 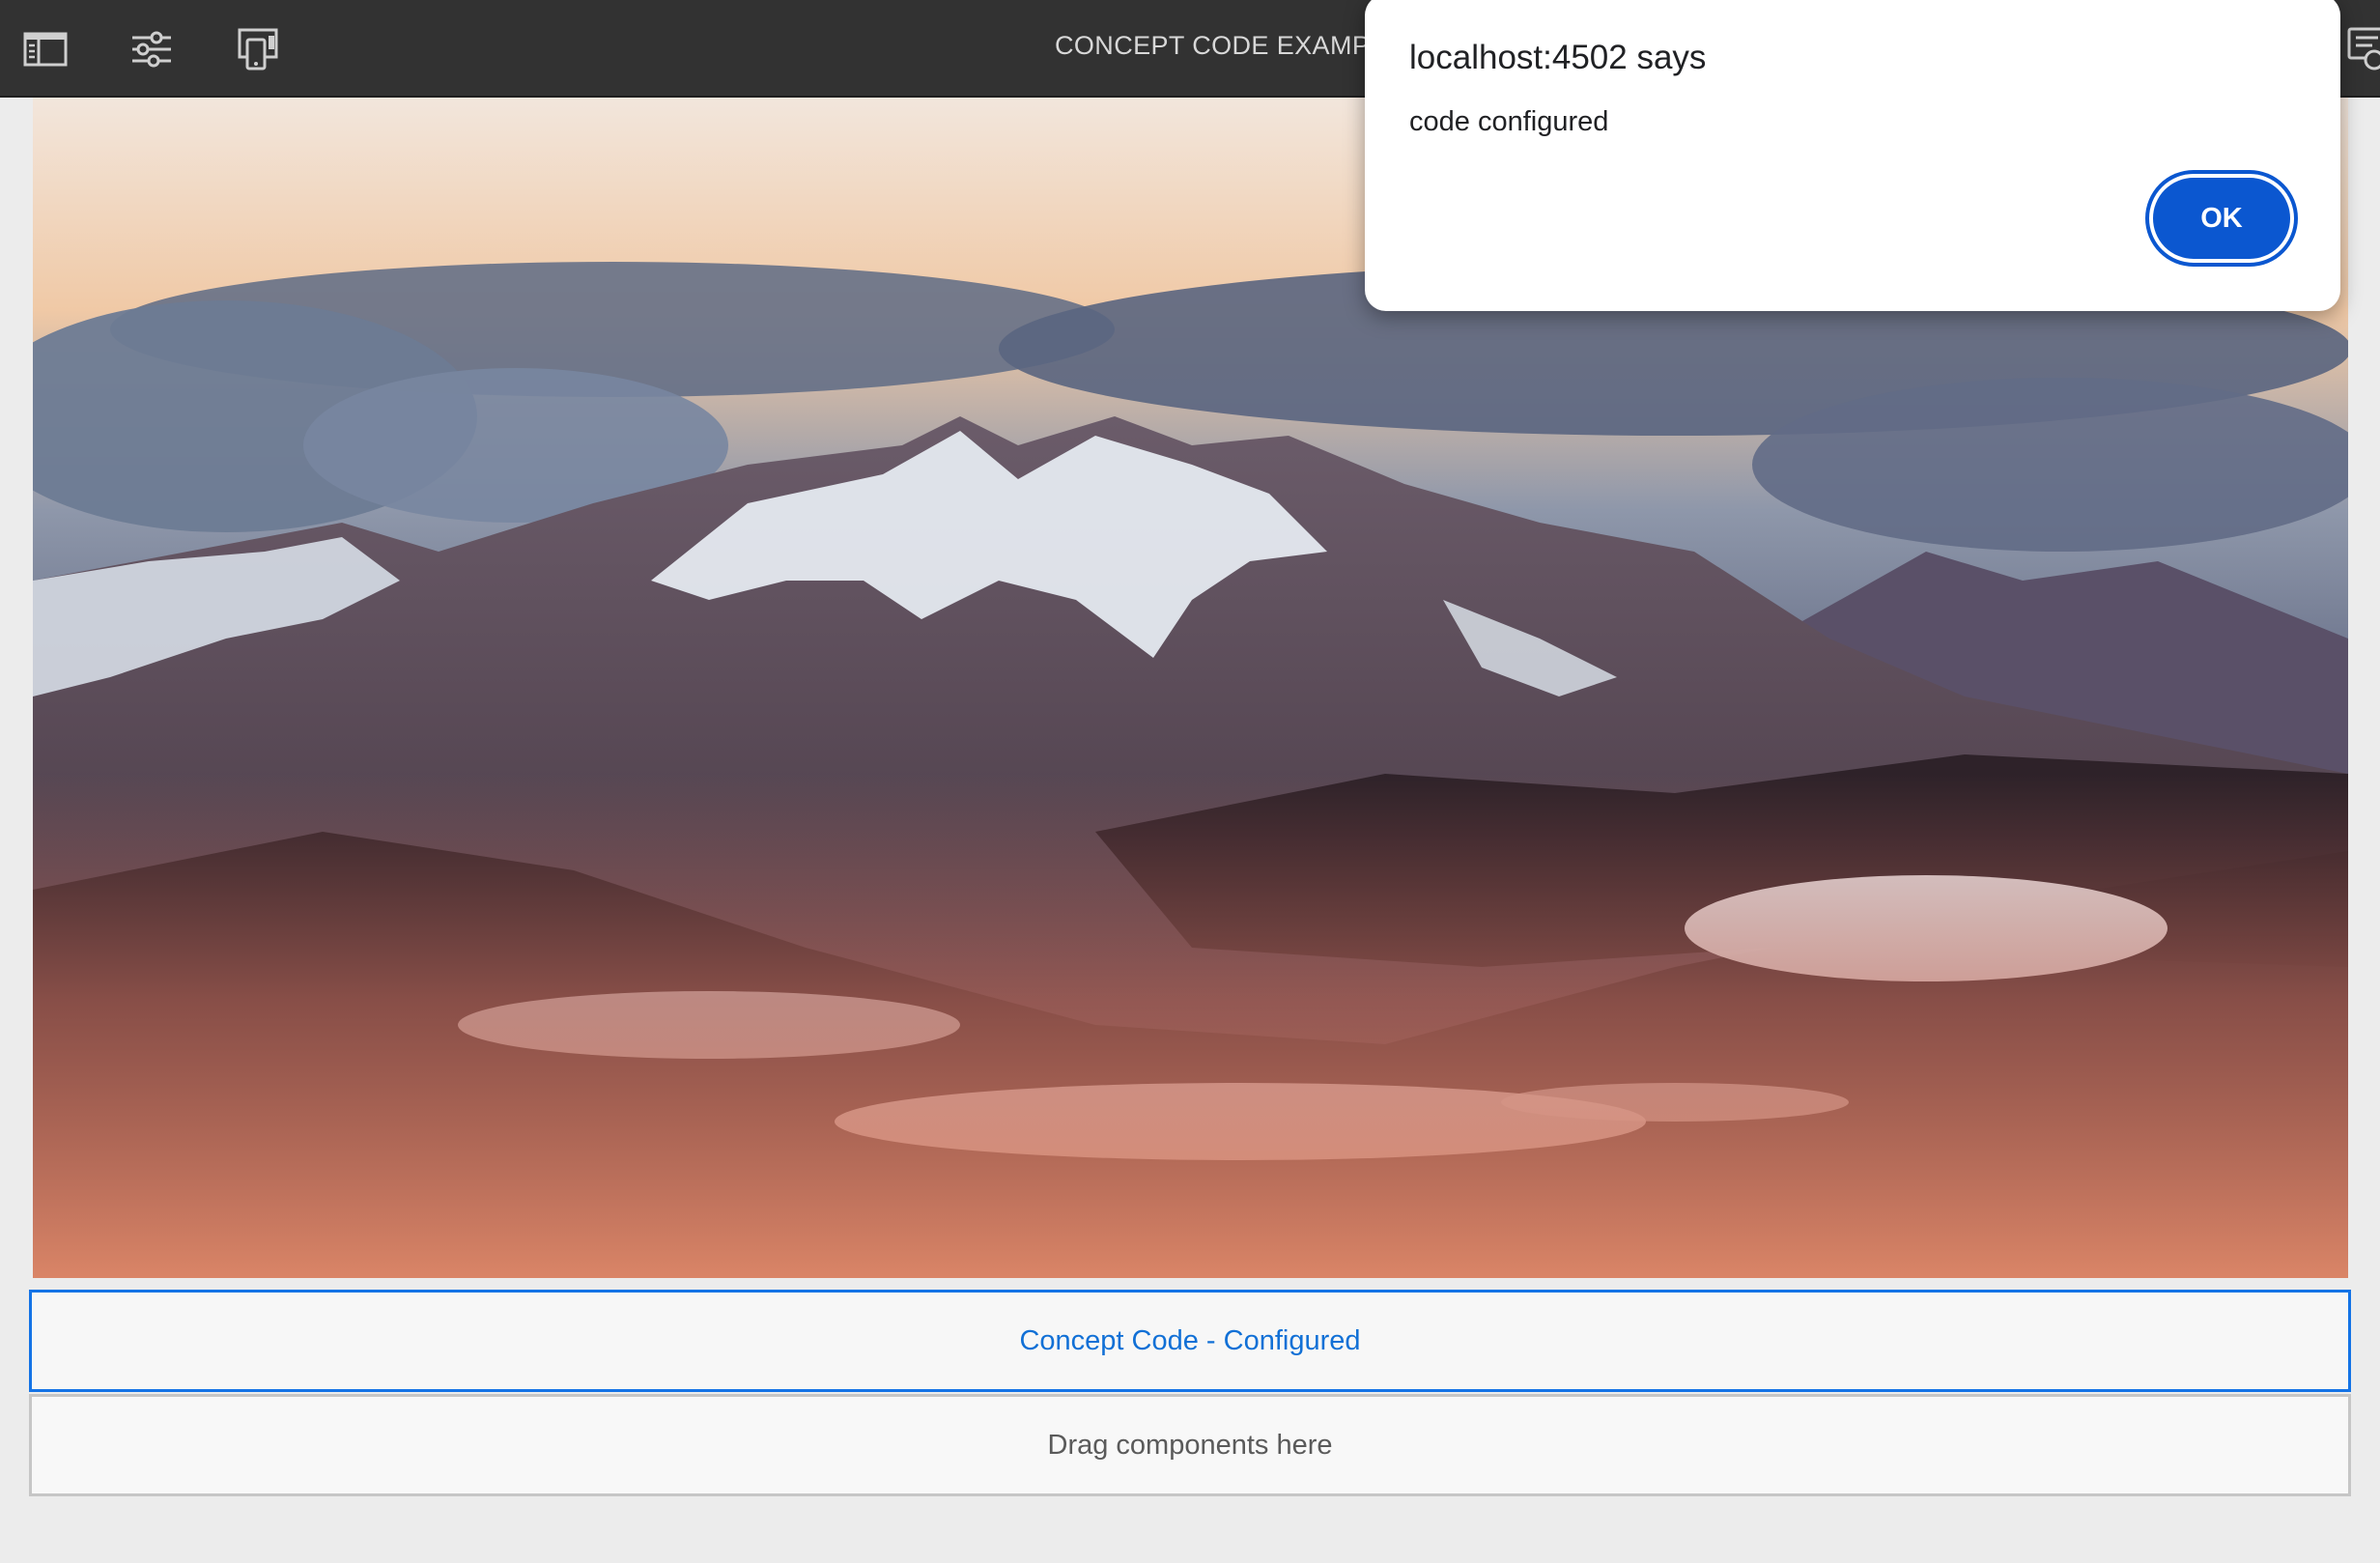 I want to click on annotations-icon, so click(x=2362, y=49).